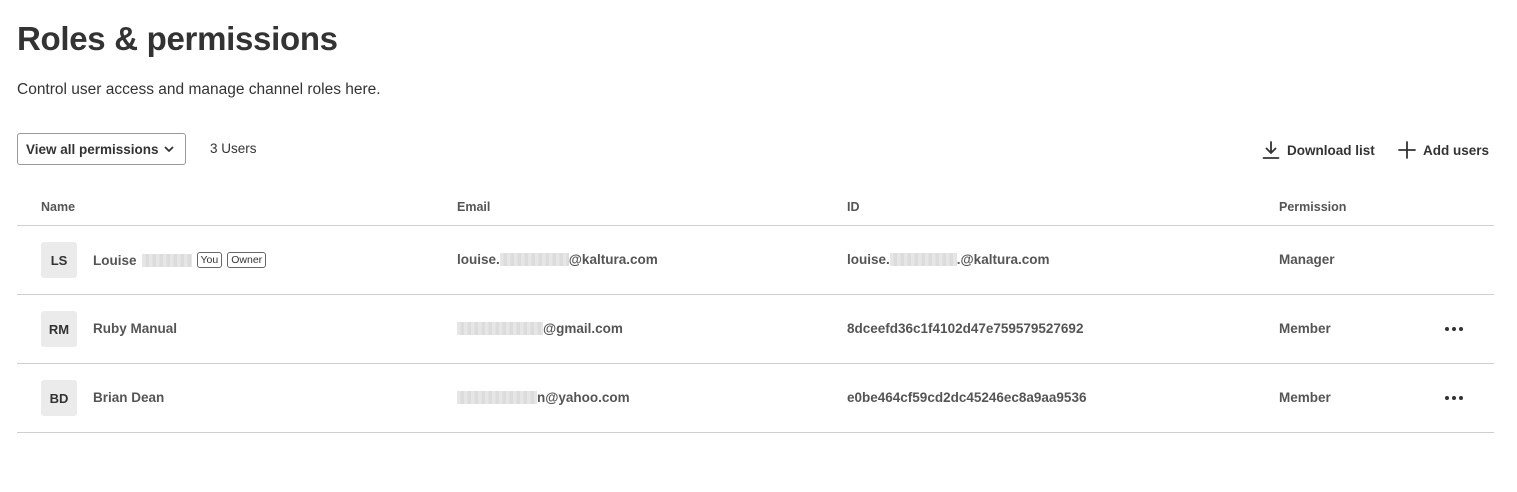 Image resolution: width=1517 pixels, height=492 pixels. I want to click on user-email: louise. @kaltura.com, so click(557, 259).